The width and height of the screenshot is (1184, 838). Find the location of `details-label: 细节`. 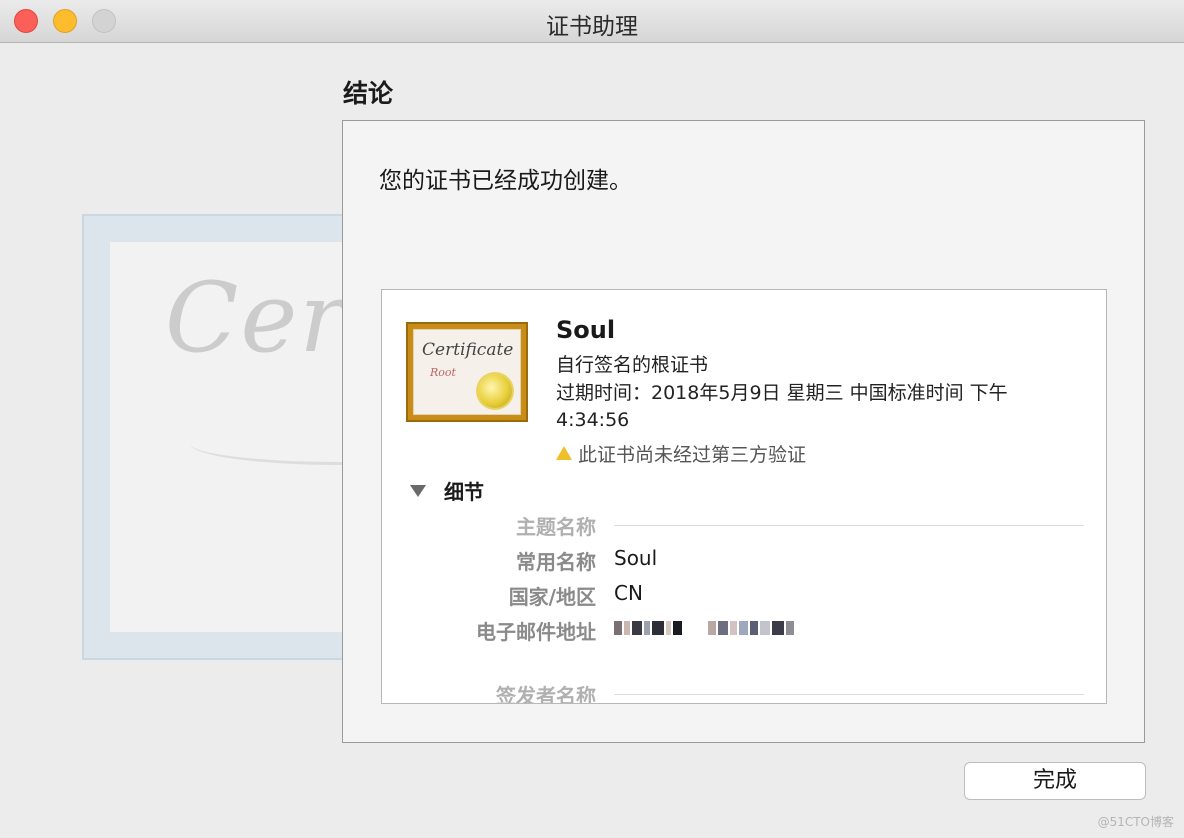

details-label: 细节 is located at coordinates (464, 492).